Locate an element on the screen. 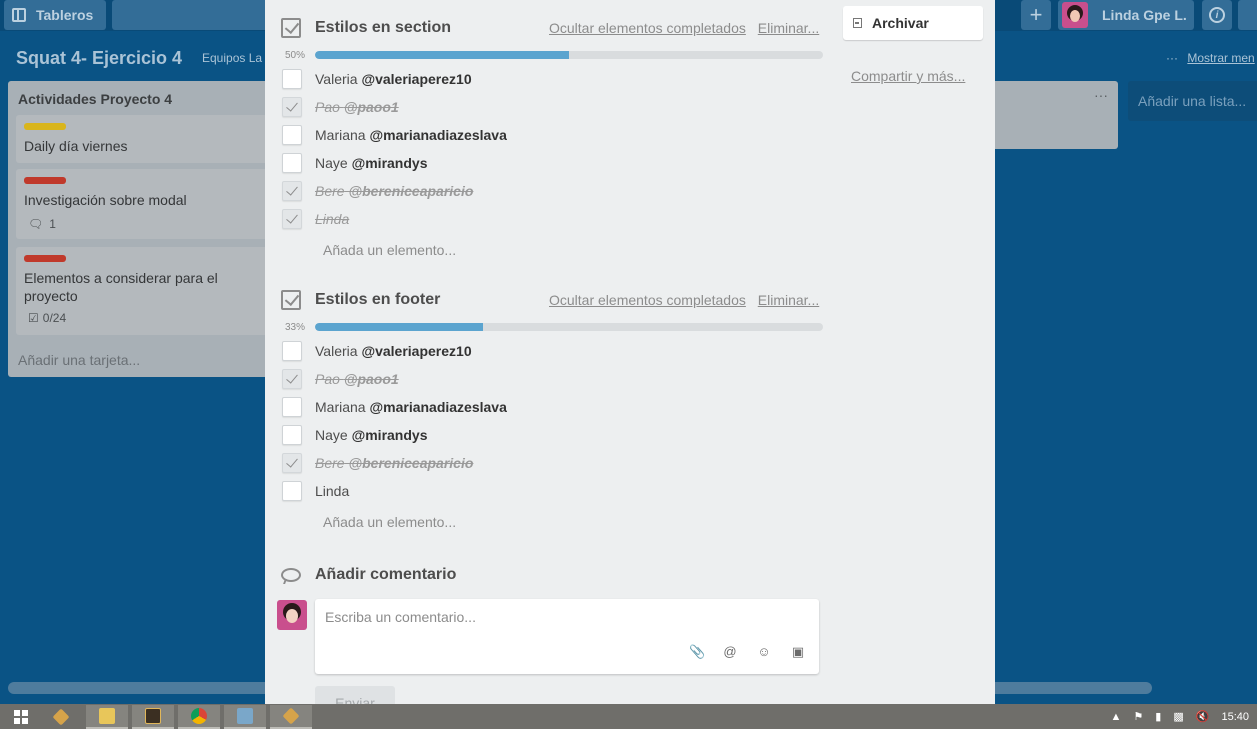  notifications-button is located at coordinates (1247, 15).